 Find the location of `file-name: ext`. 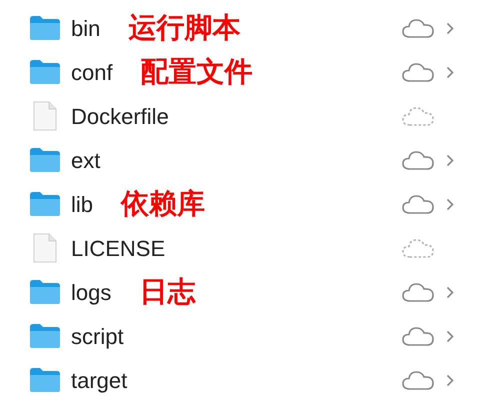

file-name: ext is located at coordinates (85, 160).